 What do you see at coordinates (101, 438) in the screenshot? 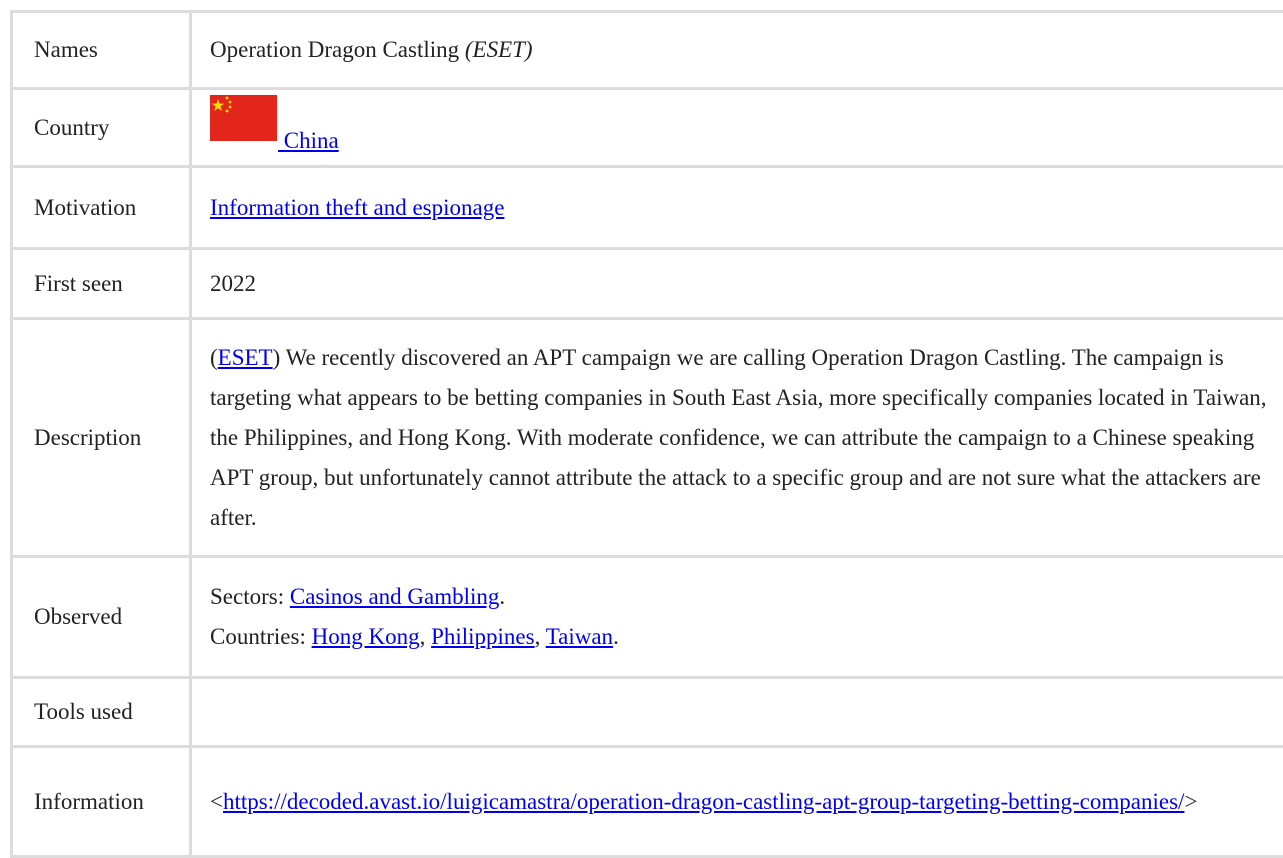
I see `label-description: Description` at bounding box center [101, 438].